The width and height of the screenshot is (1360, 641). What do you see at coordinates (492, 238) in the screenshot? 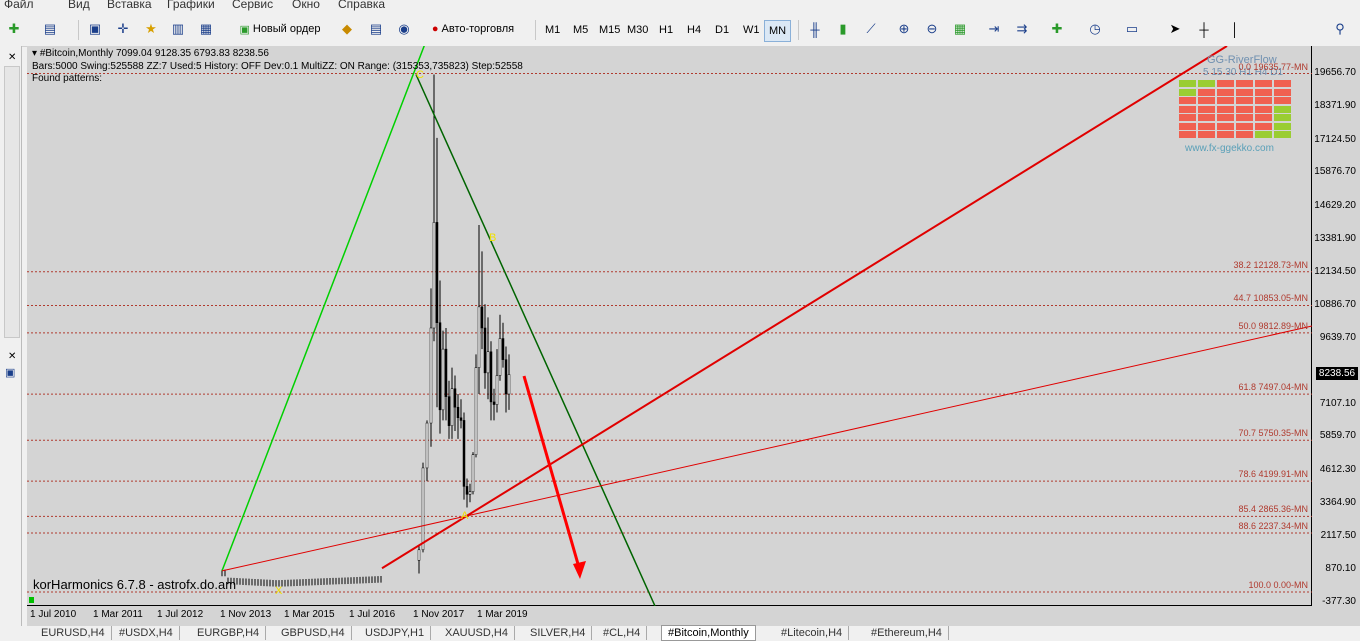
I see `pattern-point-label: B` at bounding box center [492, 238].